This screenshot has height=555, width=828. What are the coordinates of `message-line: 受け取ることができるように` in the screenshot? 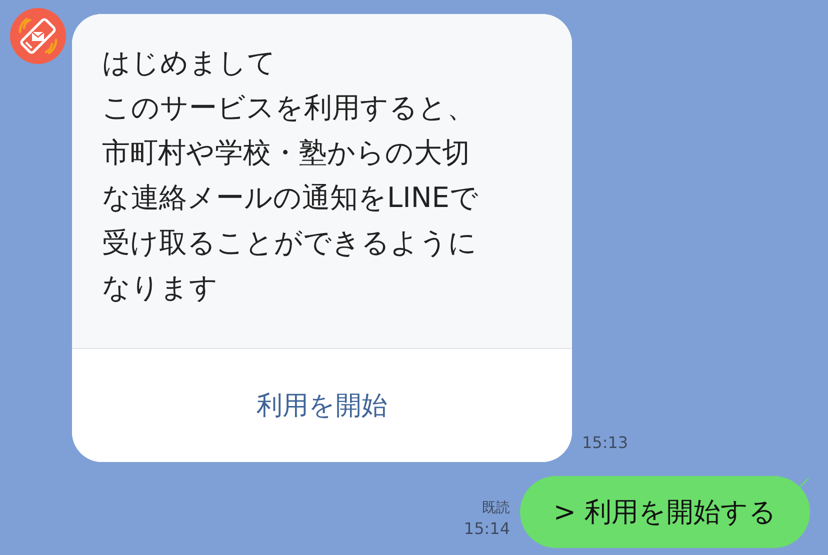 It's located at (289, 243).